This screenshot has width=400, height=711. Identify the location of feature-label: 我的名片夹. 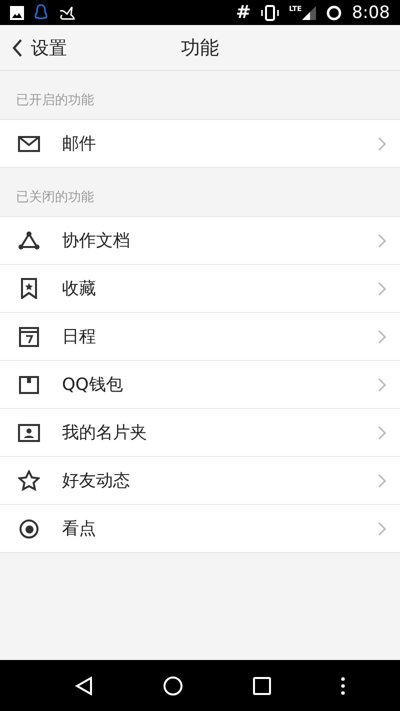
(105, 433).